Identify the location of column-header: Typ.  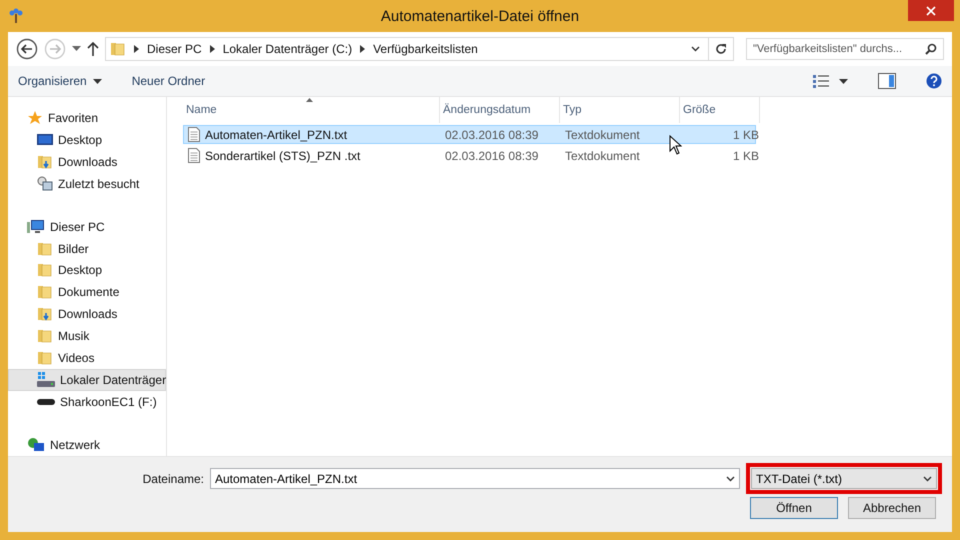
(620, 110).